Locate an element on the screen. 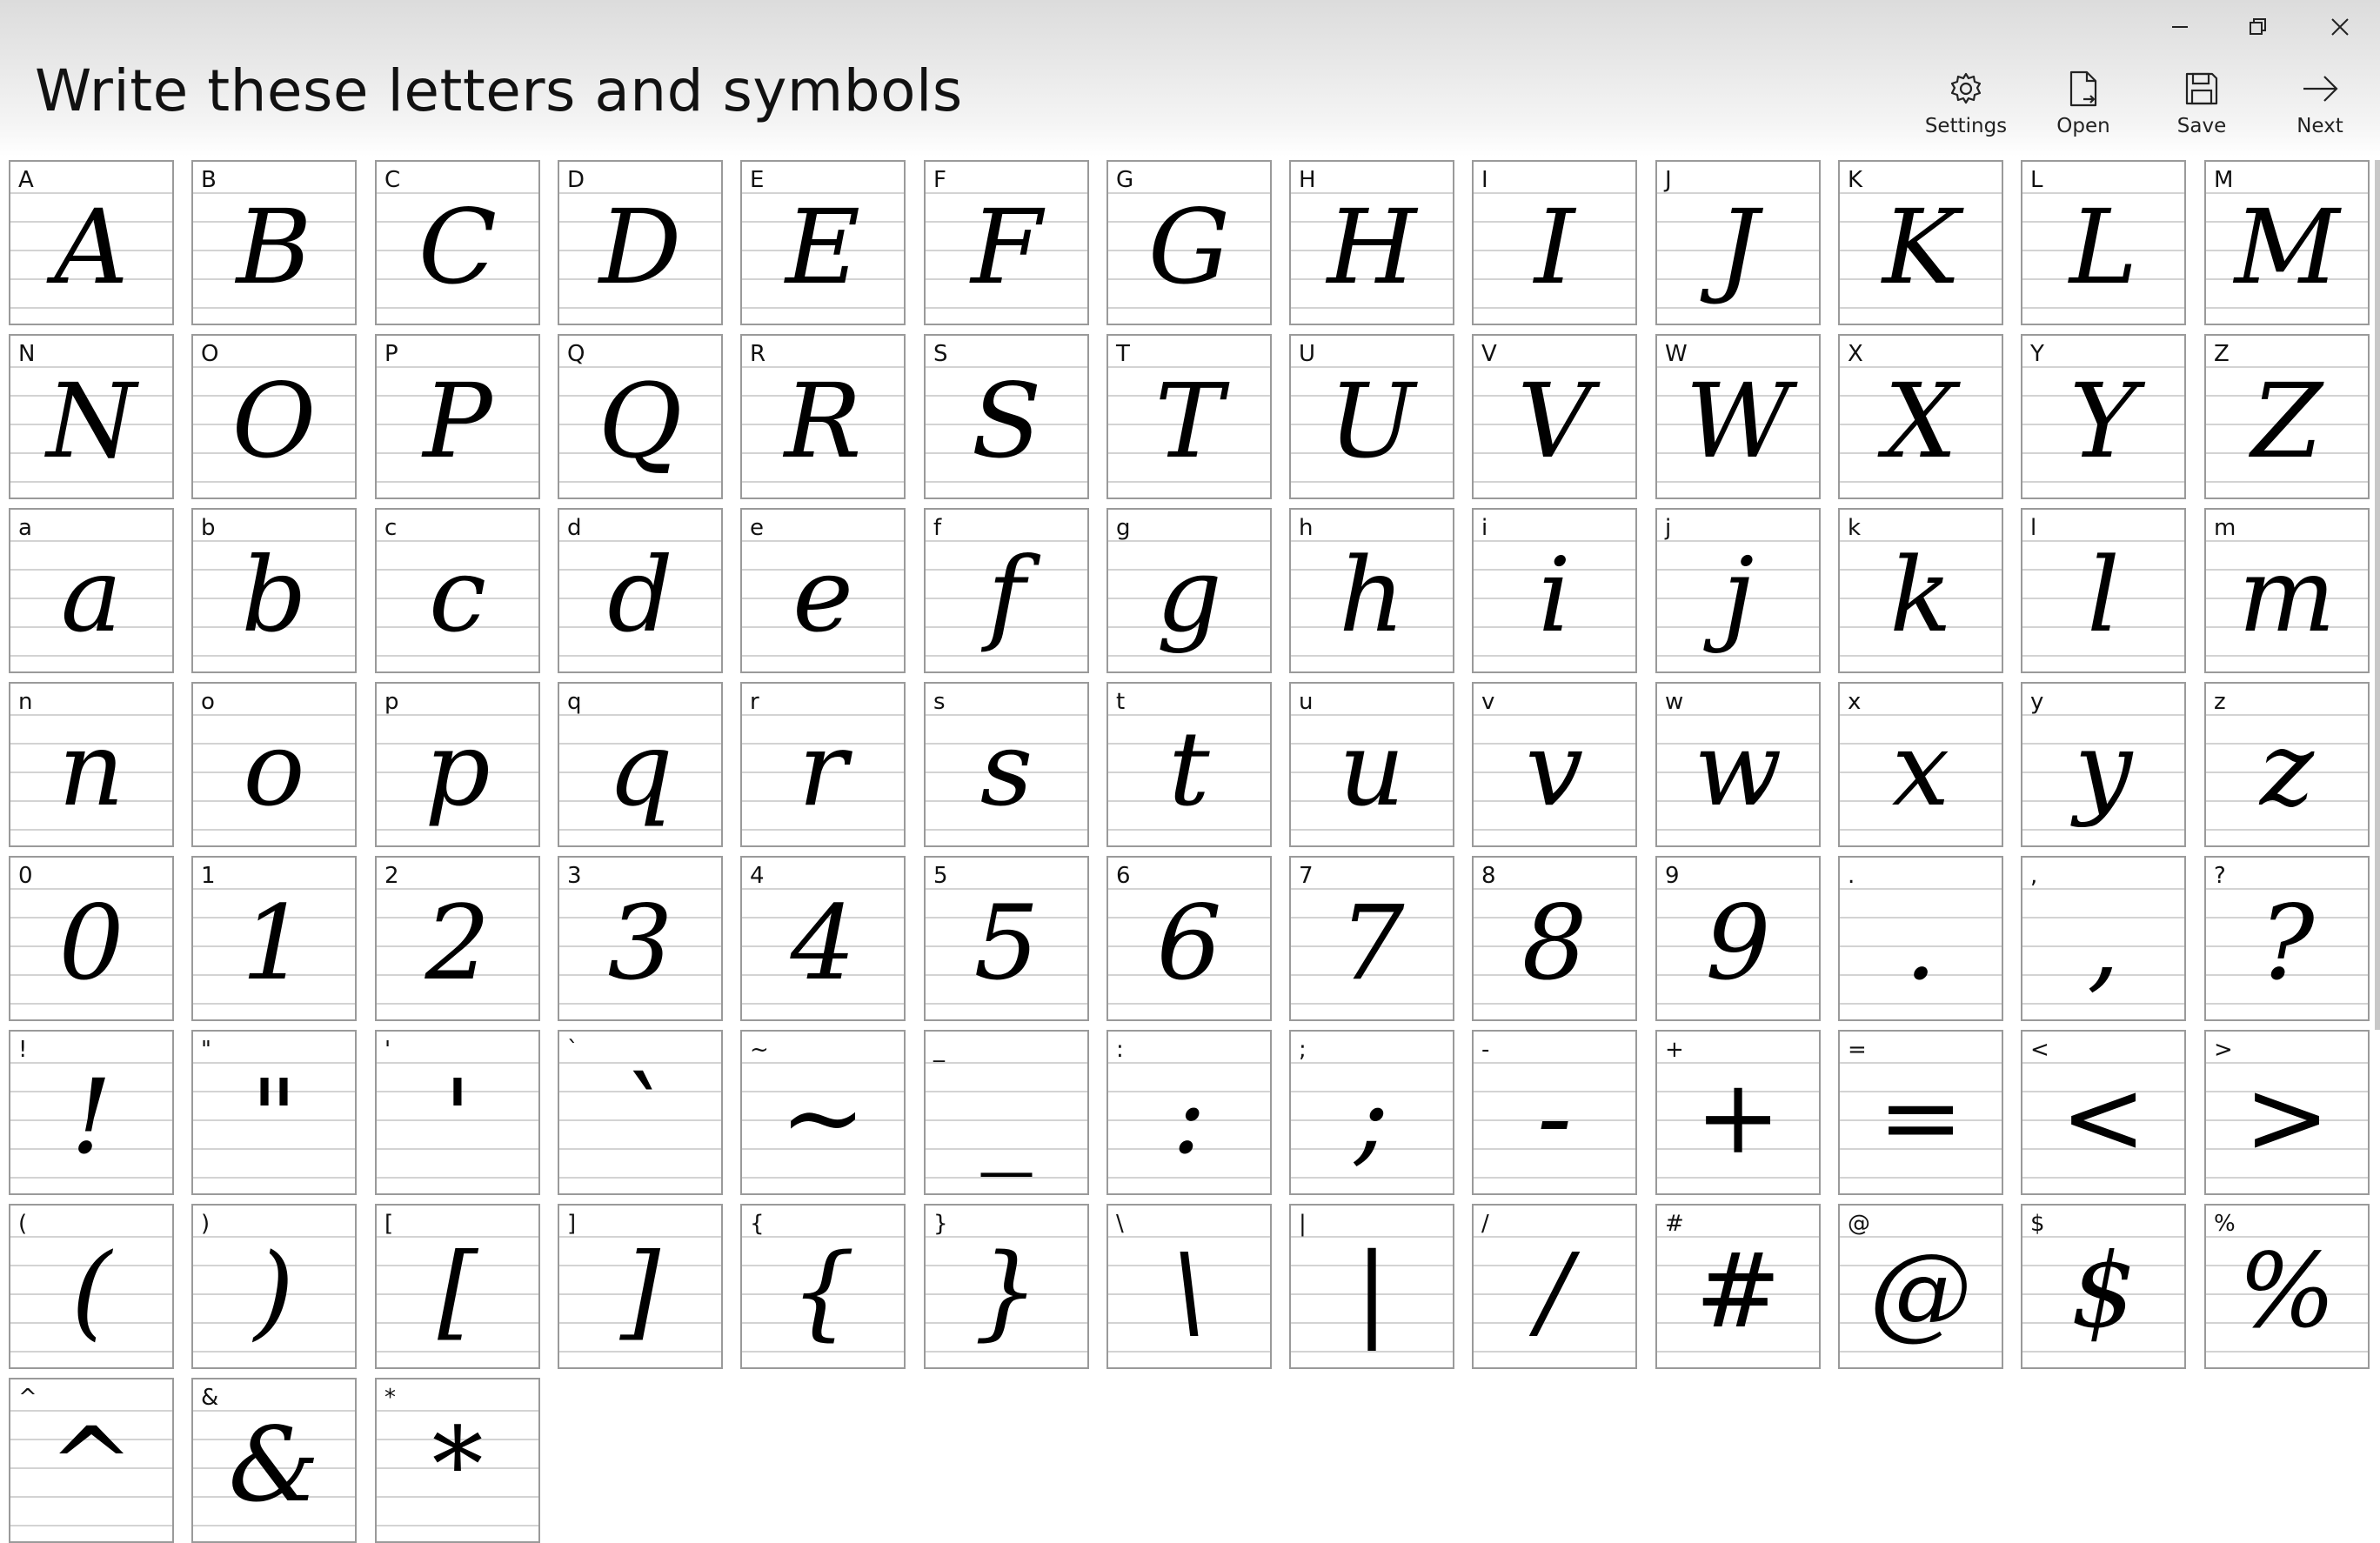 Image resolution: width=2380 pixels, height=1543 pixels. writing-cell: NN is located at coordinates (91, 416).